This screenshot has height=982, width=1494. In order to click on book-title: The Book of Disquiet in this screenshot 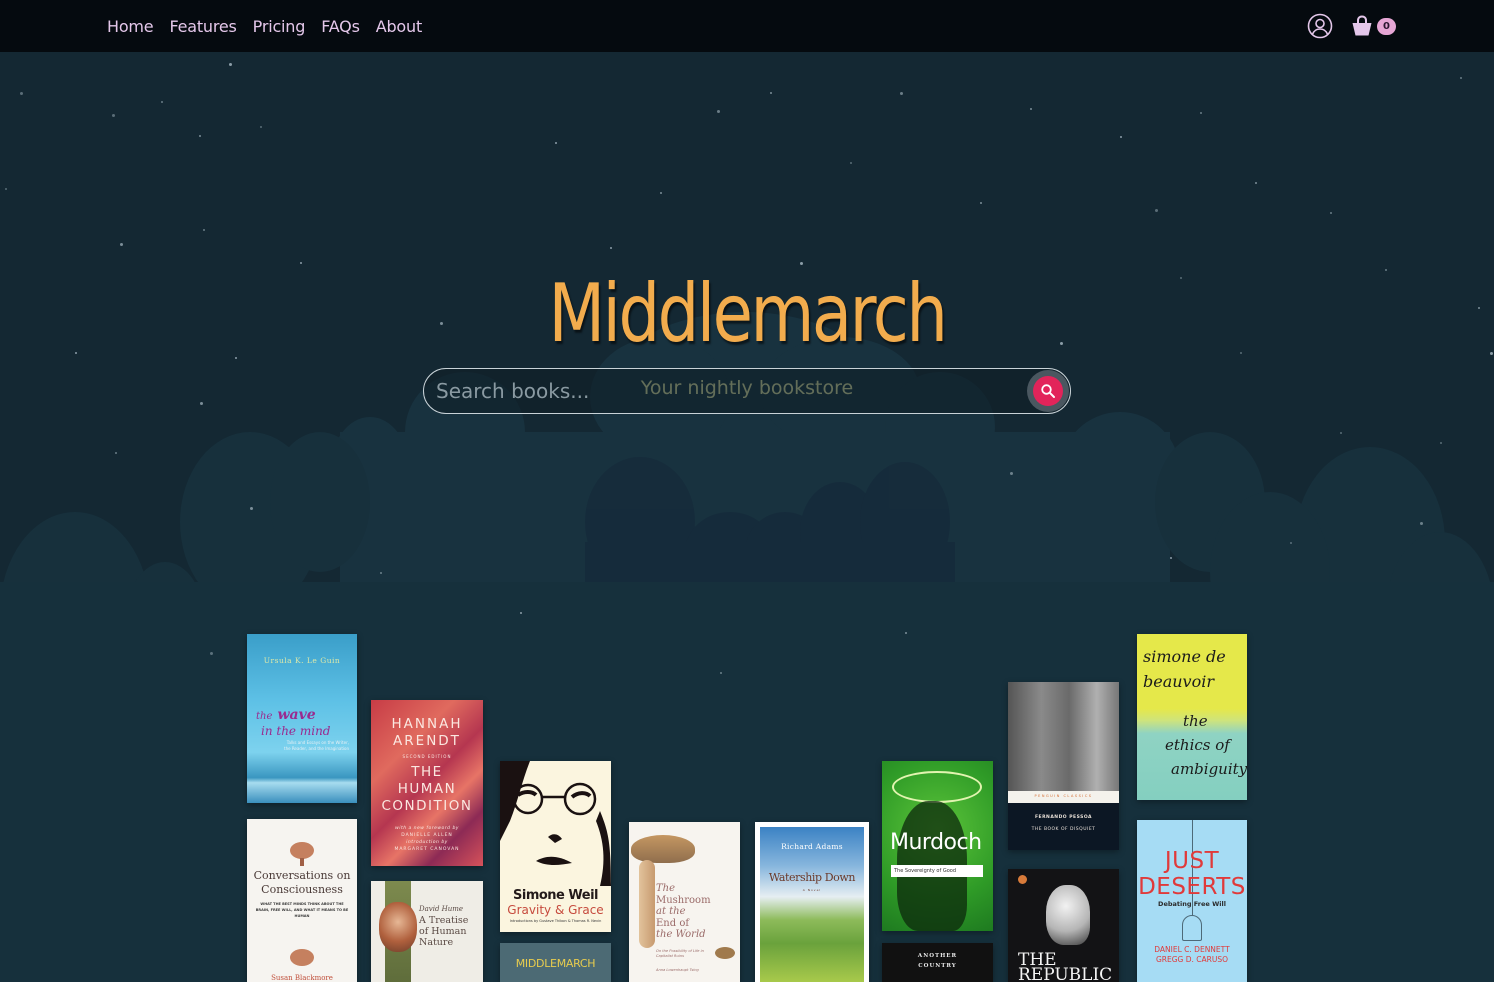, I will do `click(1063, 829)`.